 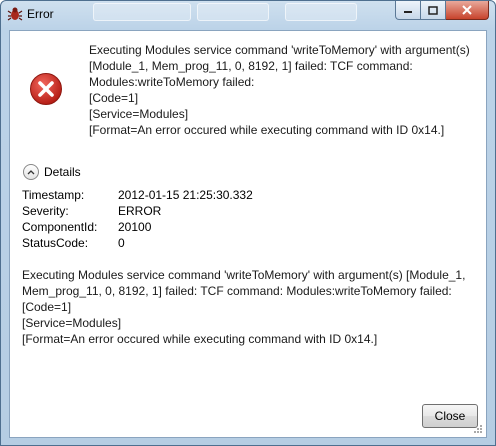 What do you see at coordinates (55, 243) in the screenshot?
I see `detail-key: StatusCode:` at bounding box center [55, 243].